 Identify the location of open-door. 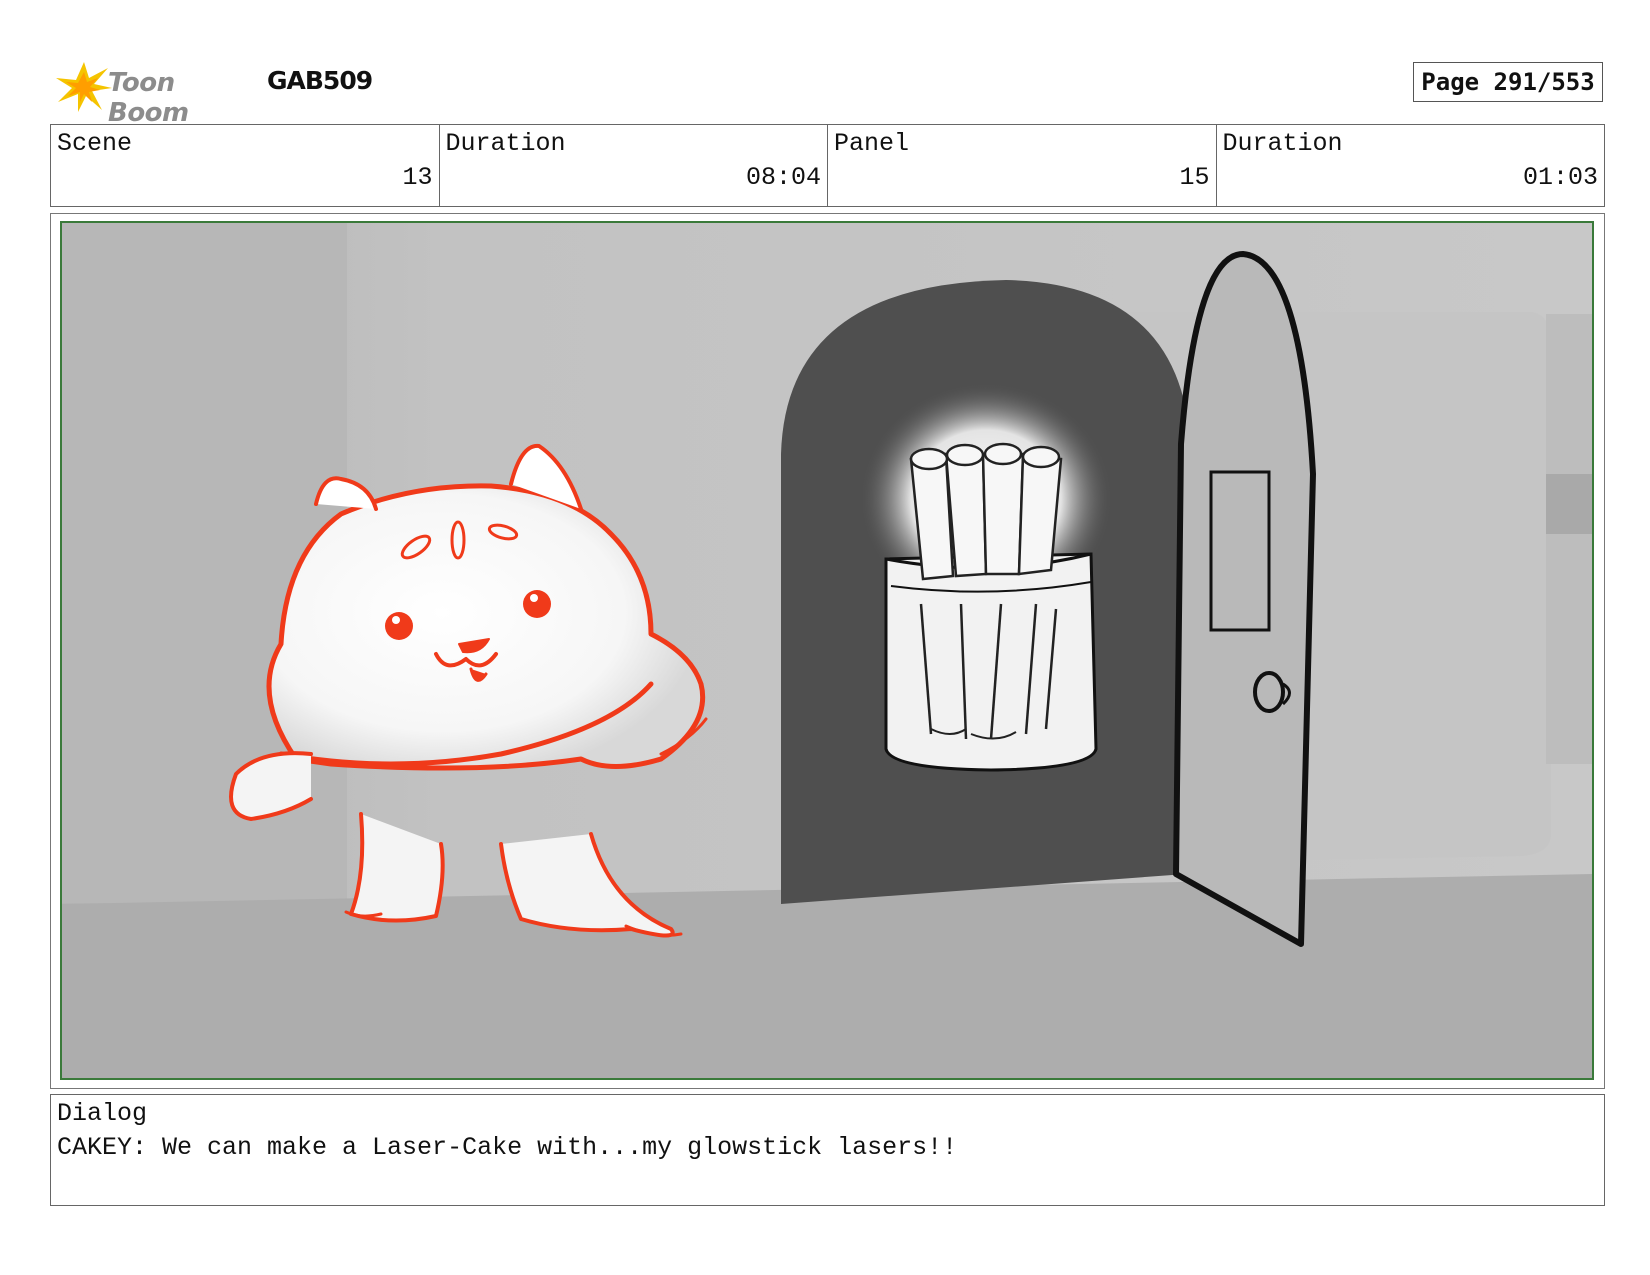
(1244, 599).